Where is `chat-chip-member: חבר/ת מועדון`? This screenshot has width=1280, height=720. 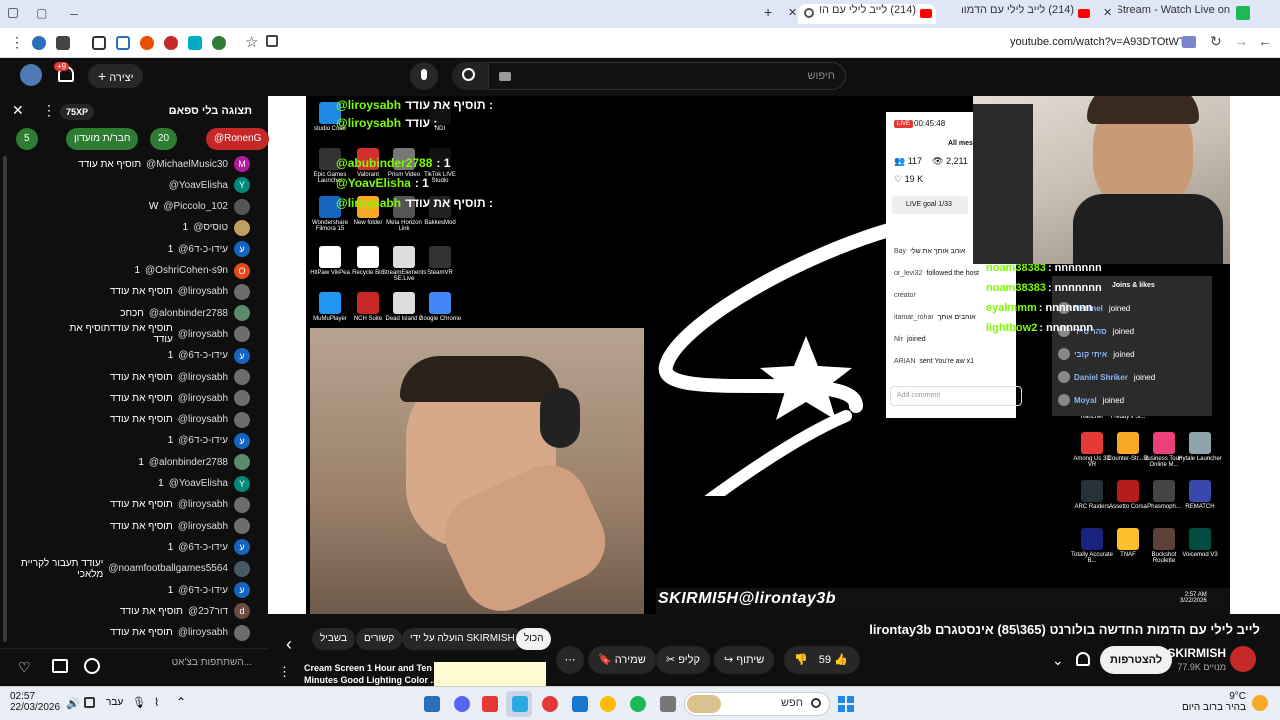
chat-chip-member: חבר/ת מועדון is located at coordinates (102, 139).